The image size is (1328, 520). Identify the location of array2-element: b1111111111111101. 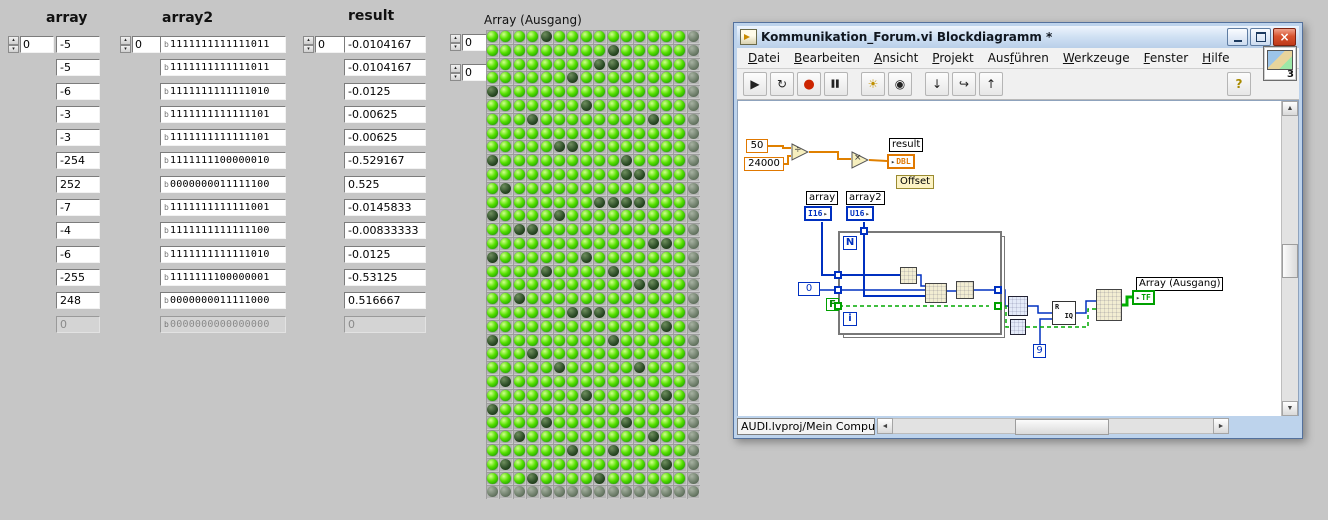
(223, 114).